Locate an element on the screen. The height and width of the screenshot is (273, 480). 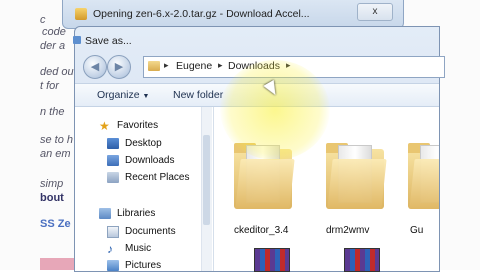
scrollbar-thumb is located at coordinates (206, 180).